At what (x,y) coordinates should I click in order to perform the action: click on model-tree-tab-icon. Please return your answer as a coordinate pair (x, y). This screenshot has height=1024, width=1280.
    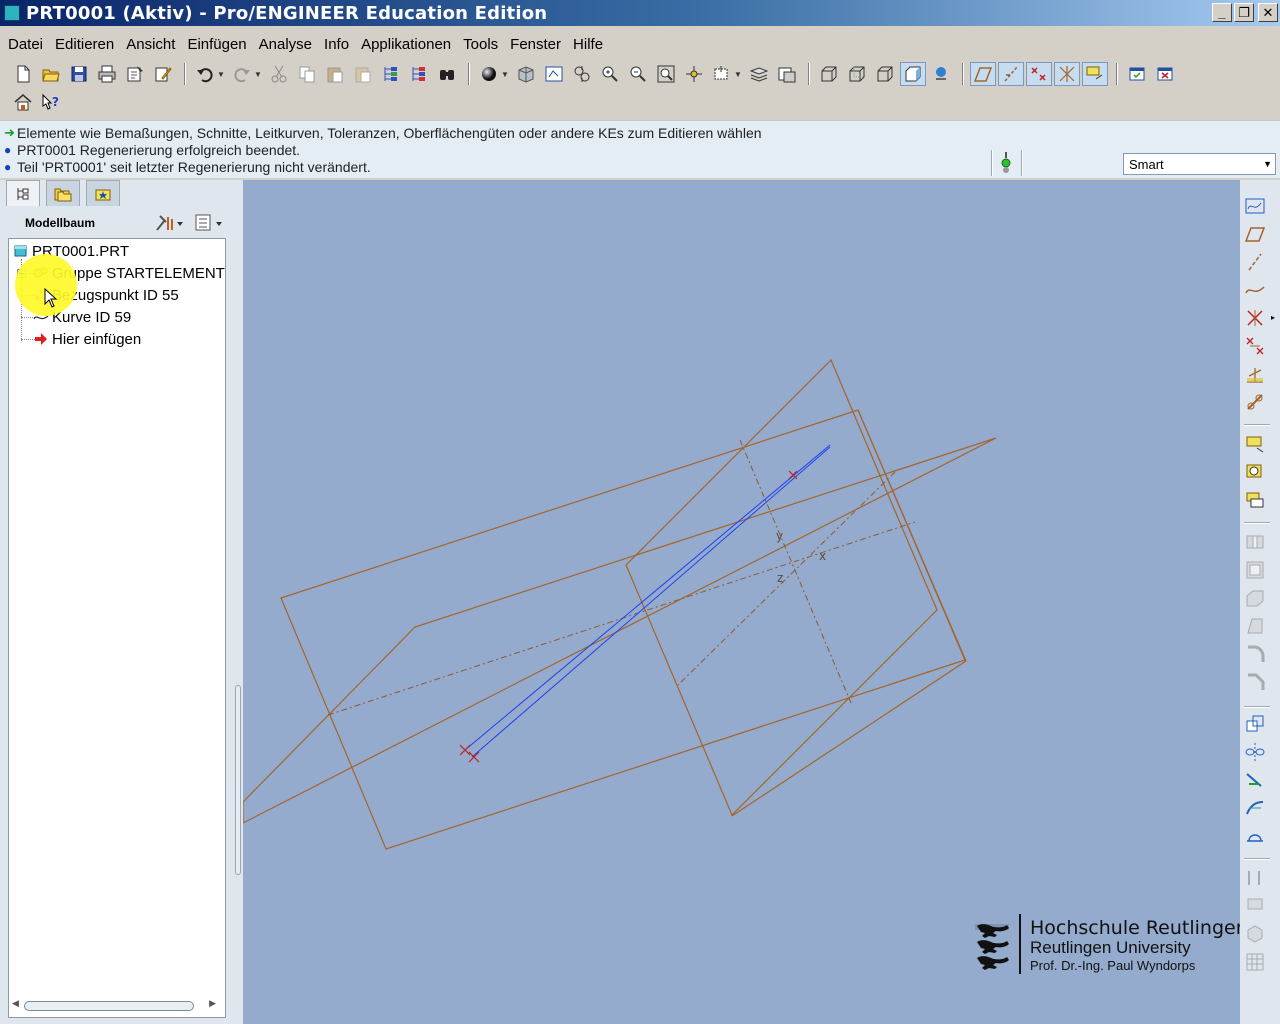
    Looking at the image, I should click on (23, 193).